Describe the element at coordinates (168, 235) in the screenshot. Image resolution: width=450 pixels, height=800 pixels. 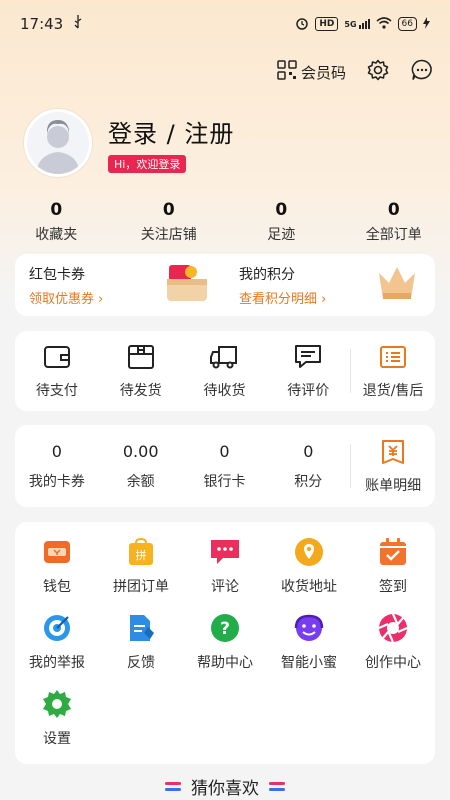
I see `stat-label: 关注店铺` at that location.